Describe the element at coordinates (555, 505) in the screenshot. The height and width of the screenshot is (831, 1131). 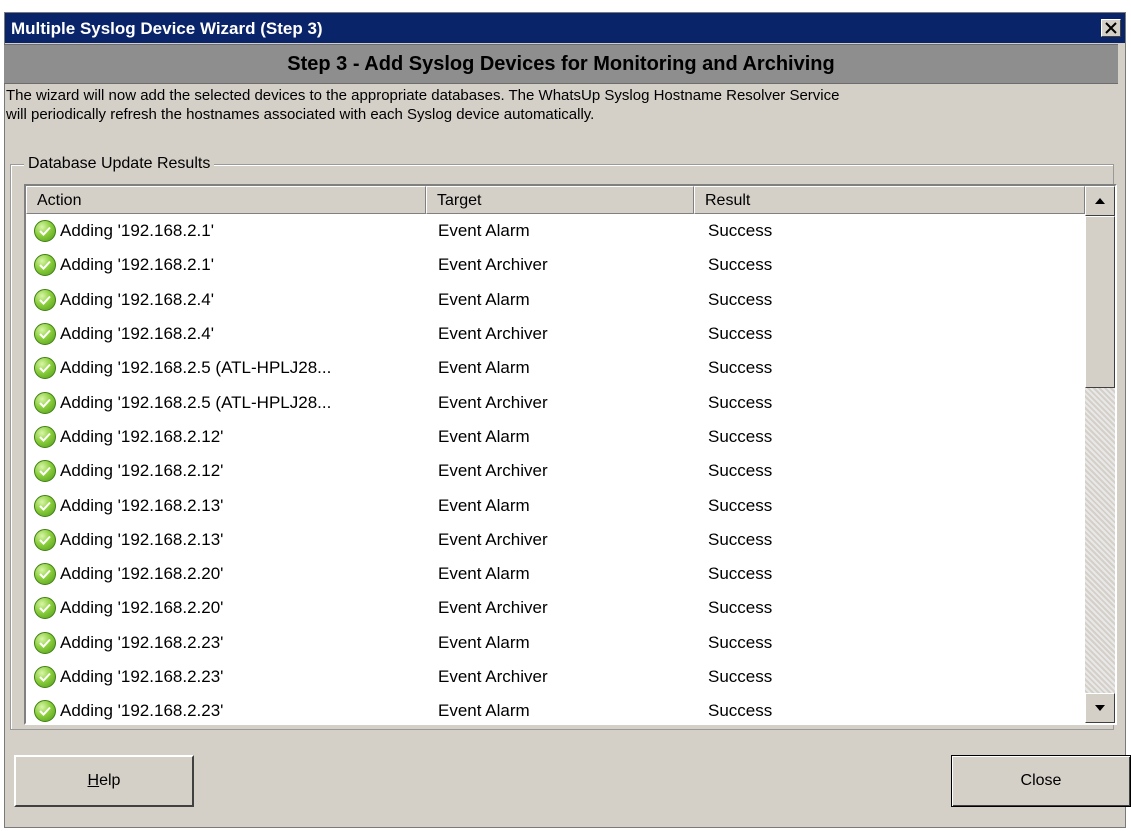
I see `table-row: Adding '192.168.2.13' Event Alarm Success` at that location.